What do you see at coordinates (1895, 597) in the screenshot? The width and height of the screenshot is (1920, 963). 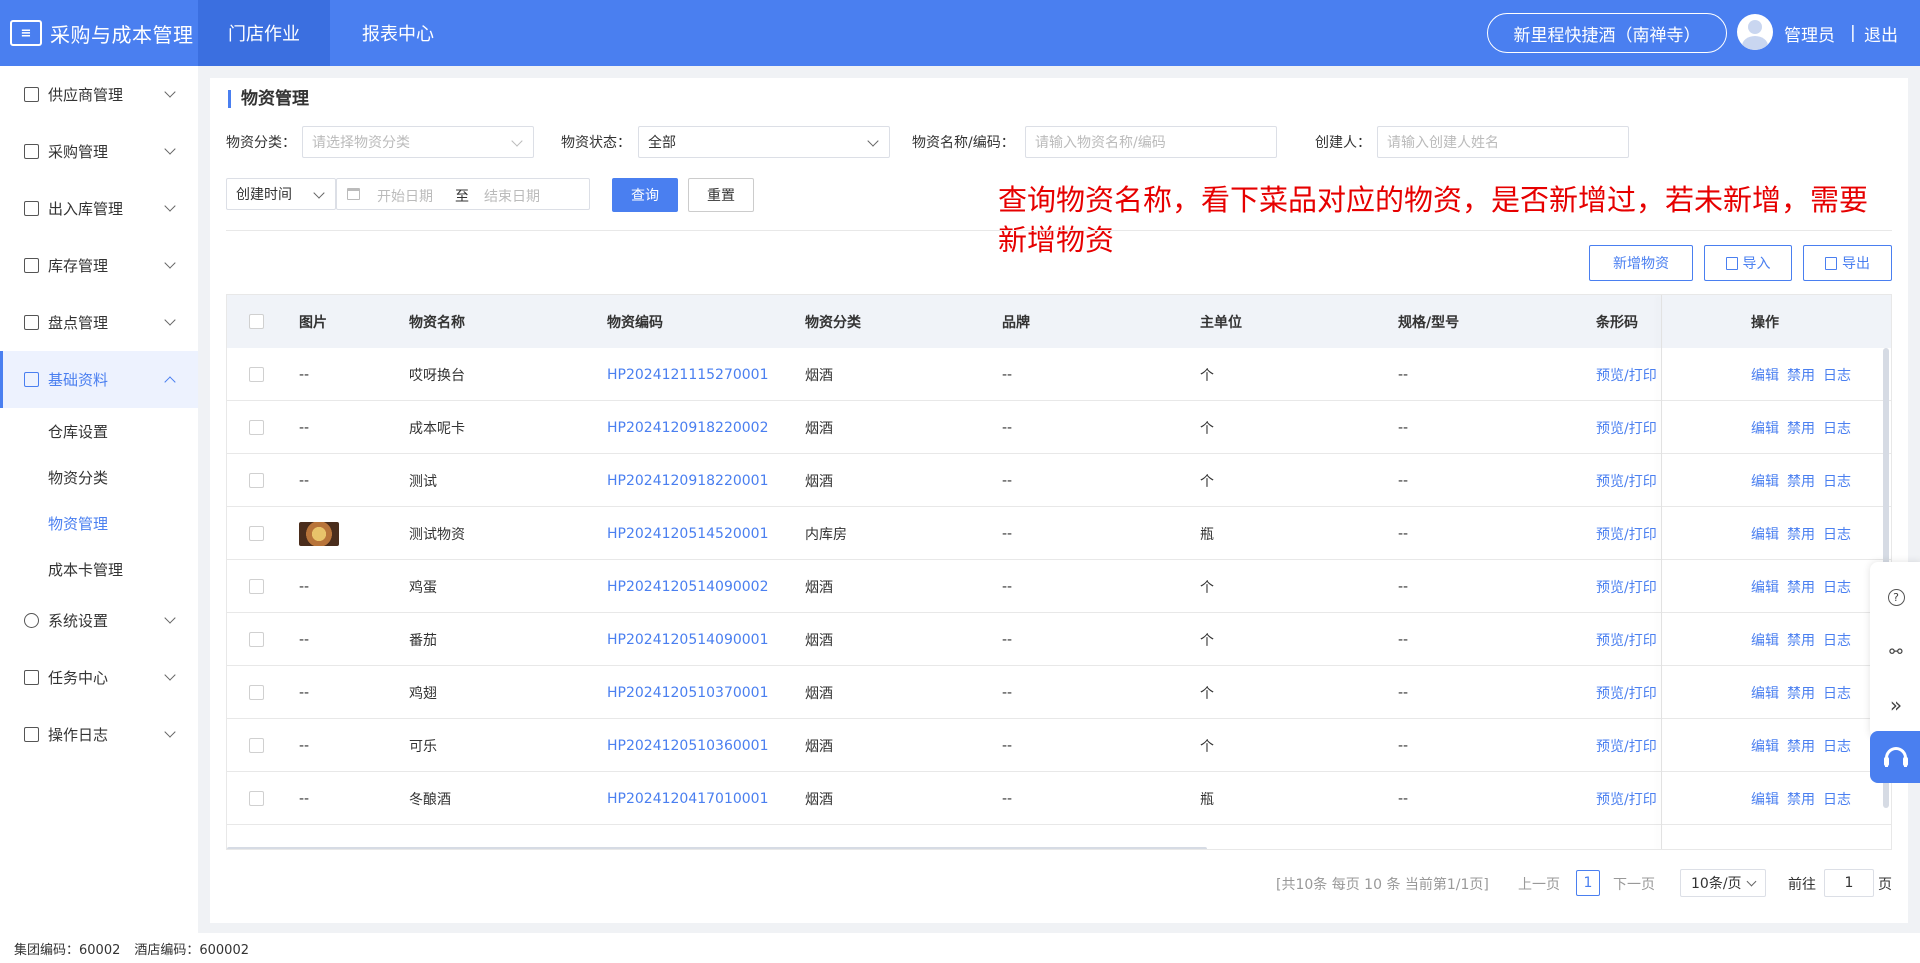 I see `help-button: ?` at bounding box center [1895, 597].